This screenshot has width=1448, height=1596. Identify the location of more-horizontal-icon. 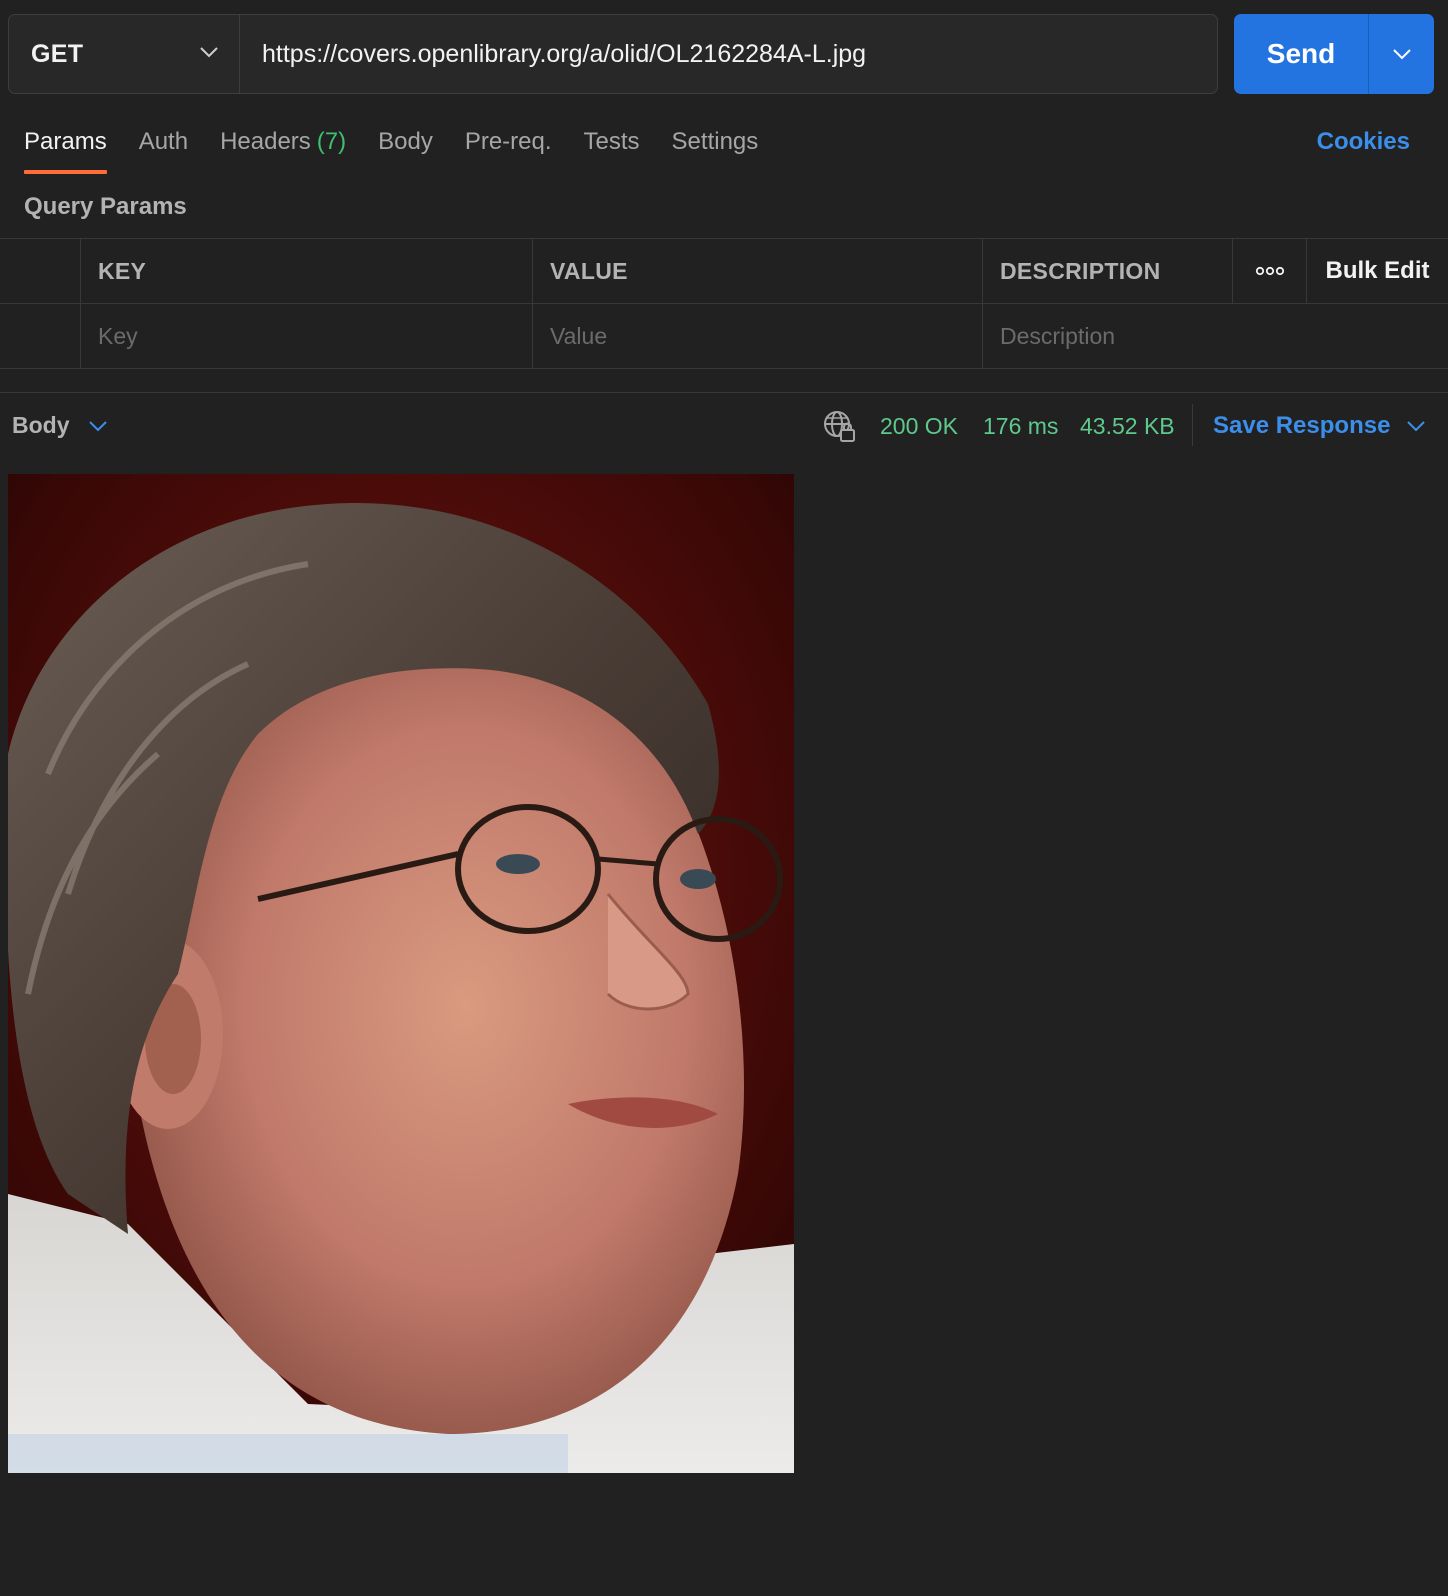
(1269, 271).